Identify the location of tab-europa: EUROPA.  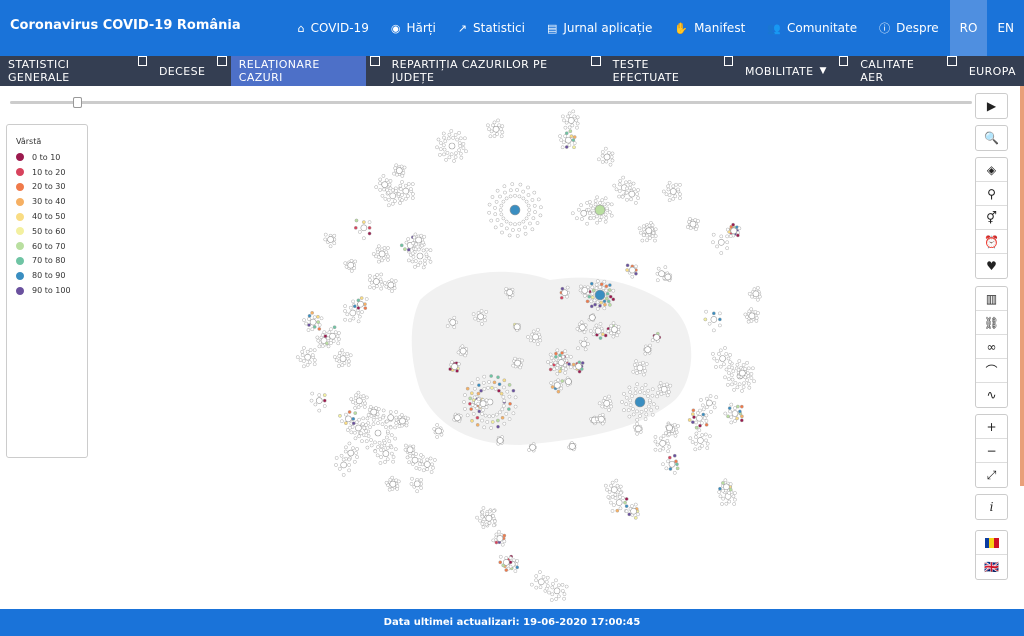
(992, 71).